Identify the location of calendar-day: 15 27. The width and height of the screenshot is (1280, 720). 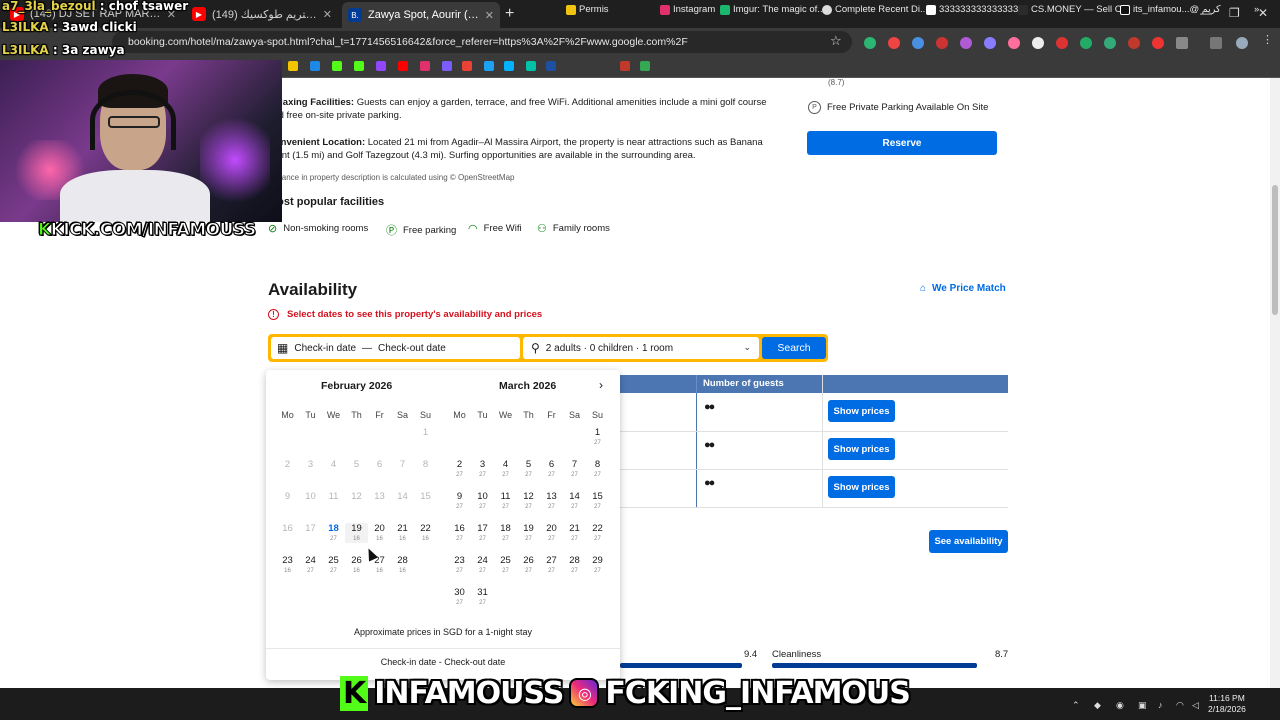
(597, 501).